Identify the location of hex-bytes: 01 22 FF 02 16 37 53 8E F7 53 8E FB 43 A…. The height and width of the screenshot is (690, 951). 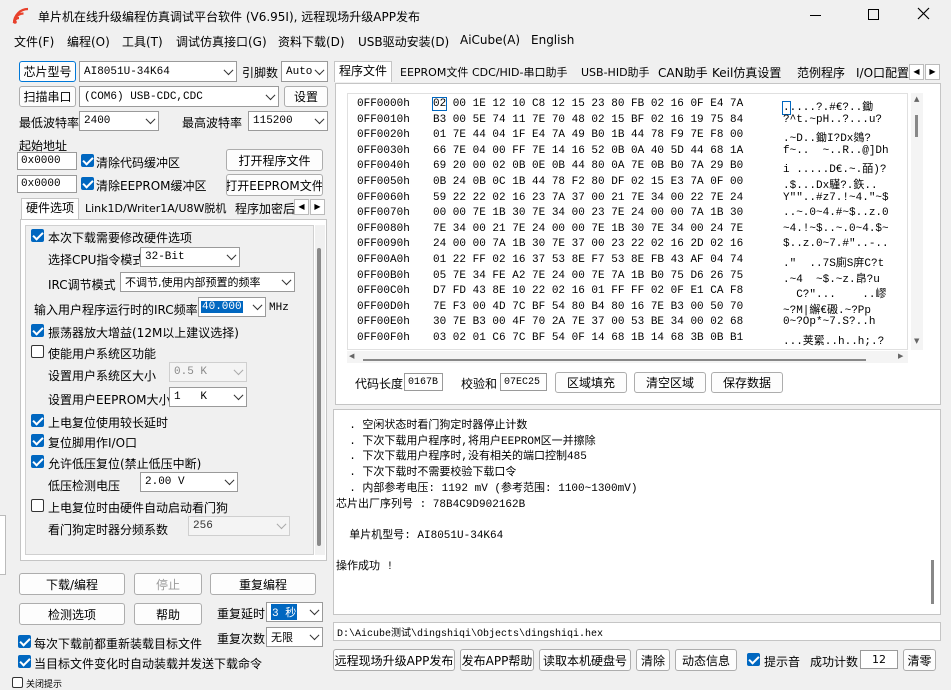
(588, 260).